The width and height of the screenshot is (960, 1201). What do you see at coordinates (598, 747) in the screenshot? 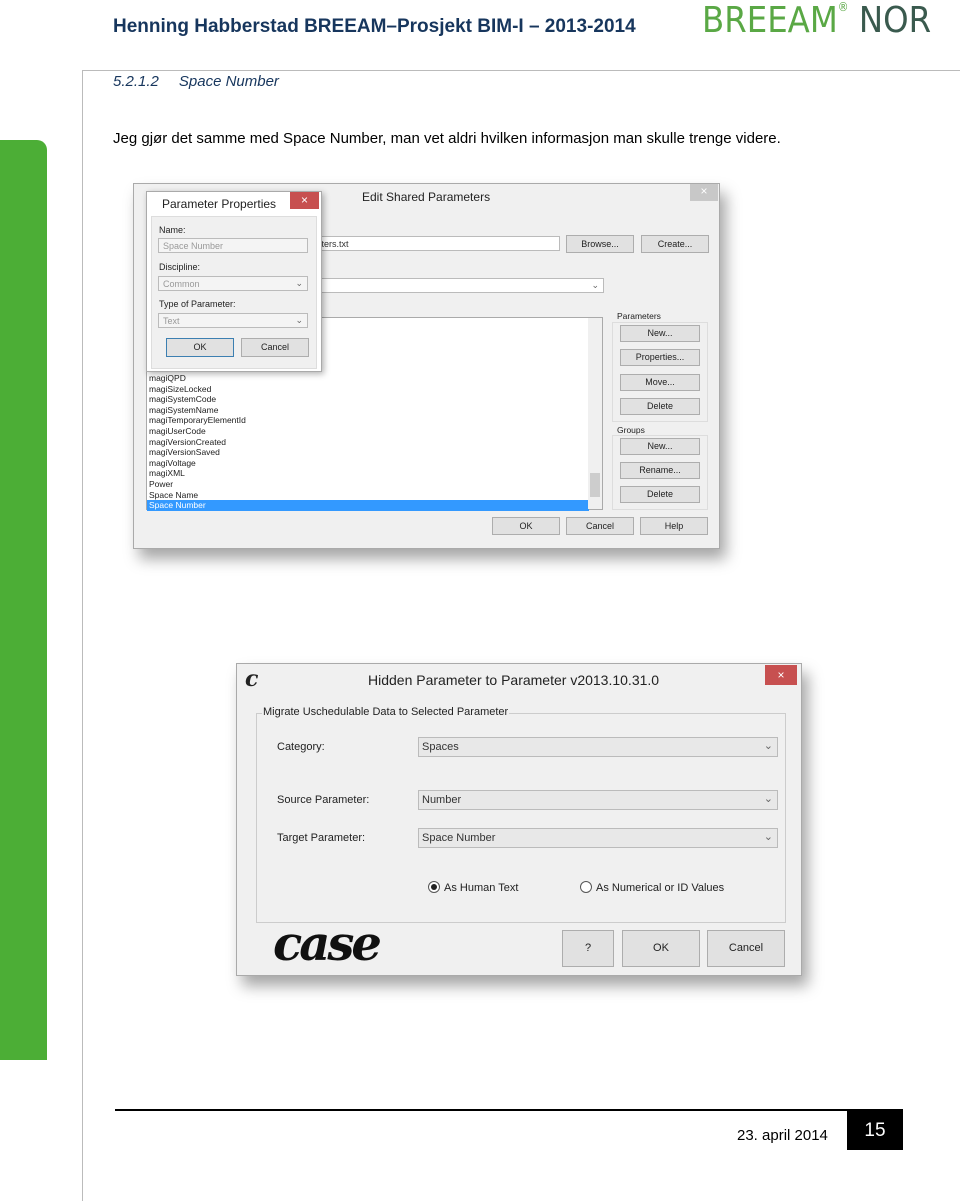
I see `category-select: Spaces ⌄` at bounding box center [598, 747].